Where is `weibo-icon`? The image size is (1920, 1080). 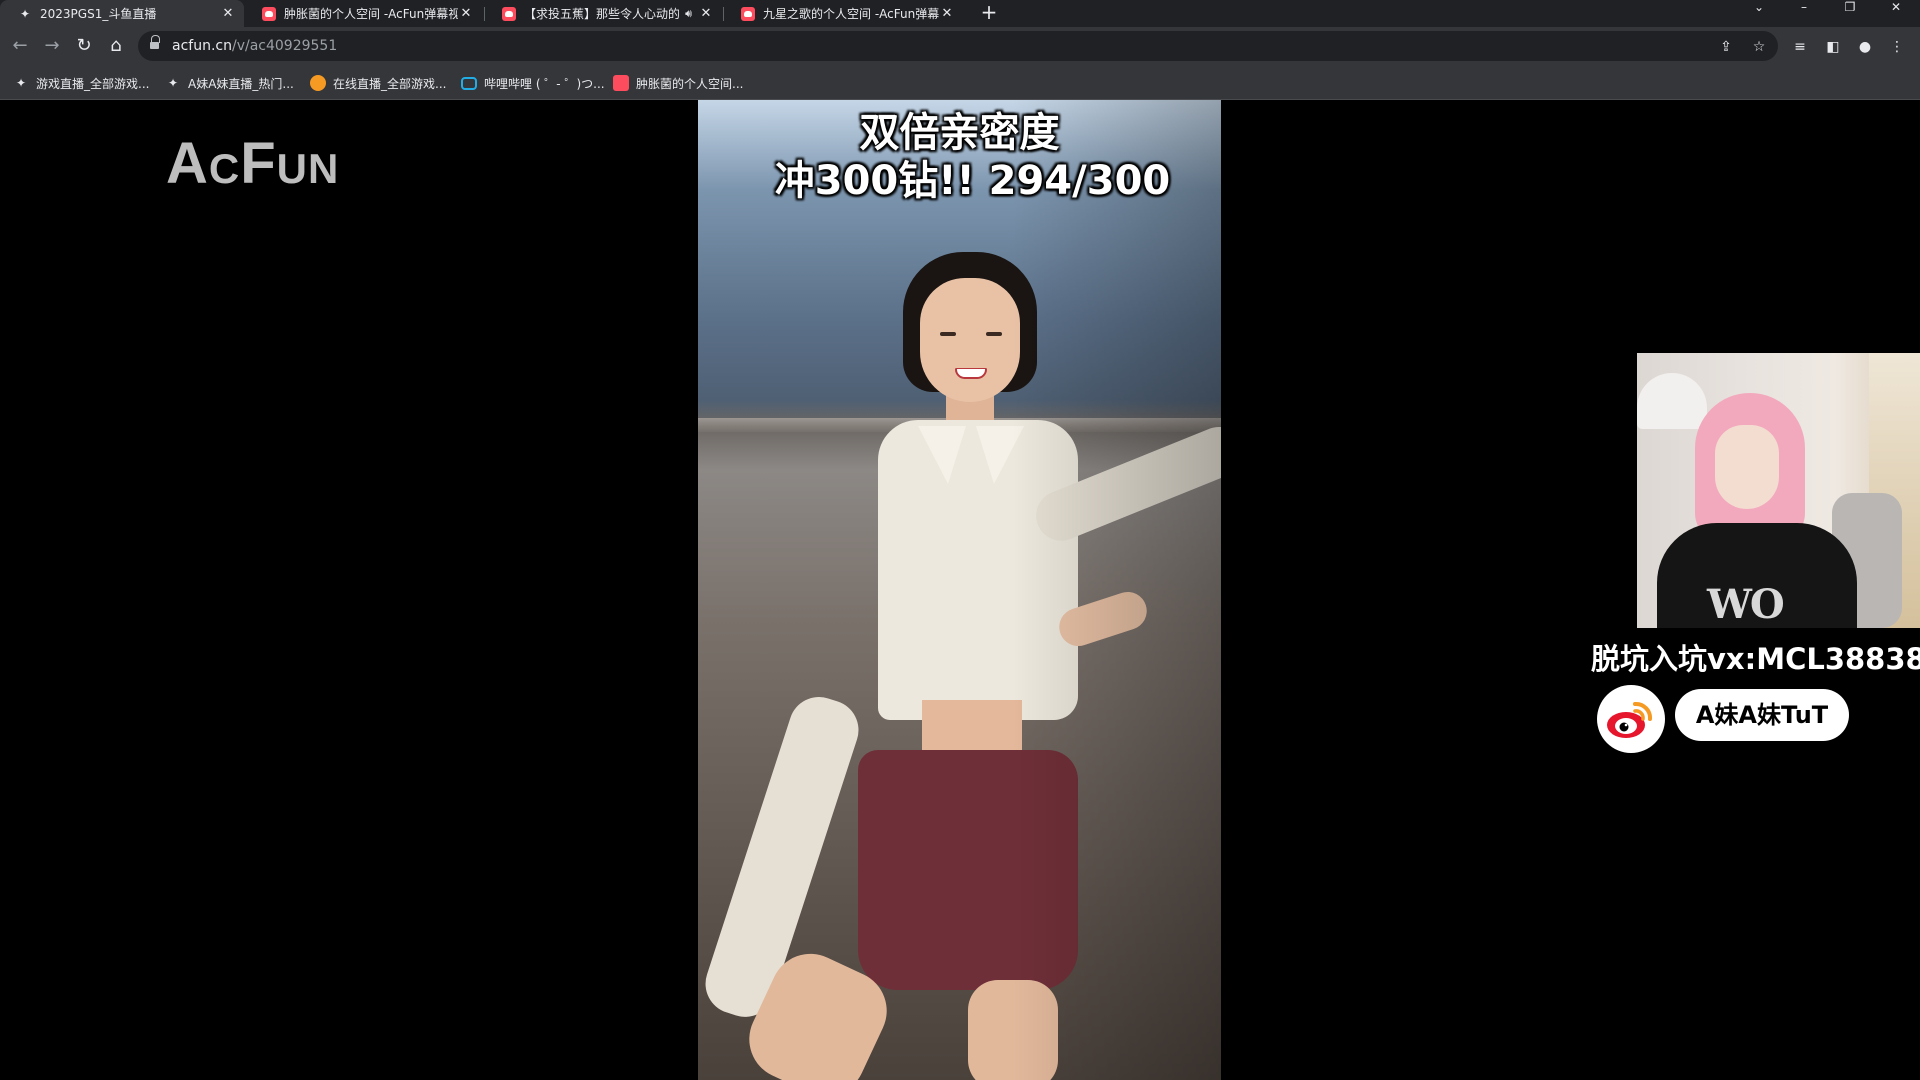 weibo-icon is located at coordinates (1631, 719).